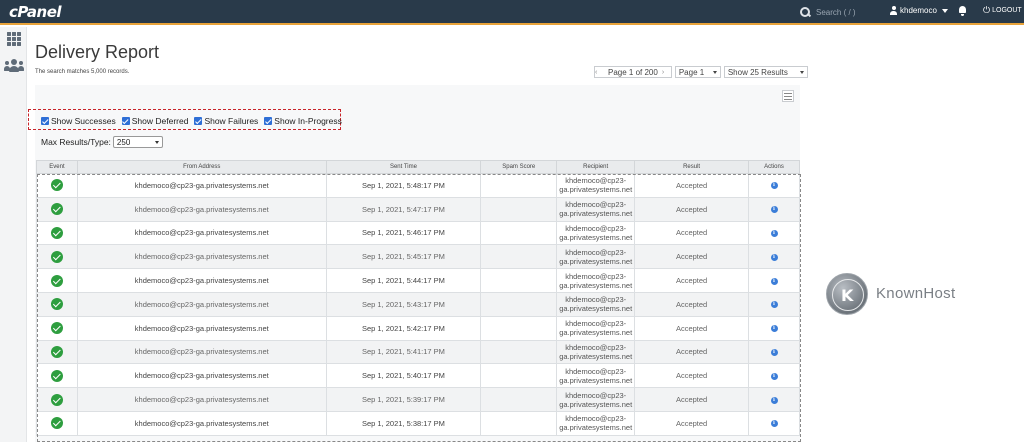 Image resolution: width=1024 pixels, height=442 pixels. What do you see at coordinates (691, 72) in the screenshot?
I see `page-select-value: Page 1` at bounding box center [691, 72].